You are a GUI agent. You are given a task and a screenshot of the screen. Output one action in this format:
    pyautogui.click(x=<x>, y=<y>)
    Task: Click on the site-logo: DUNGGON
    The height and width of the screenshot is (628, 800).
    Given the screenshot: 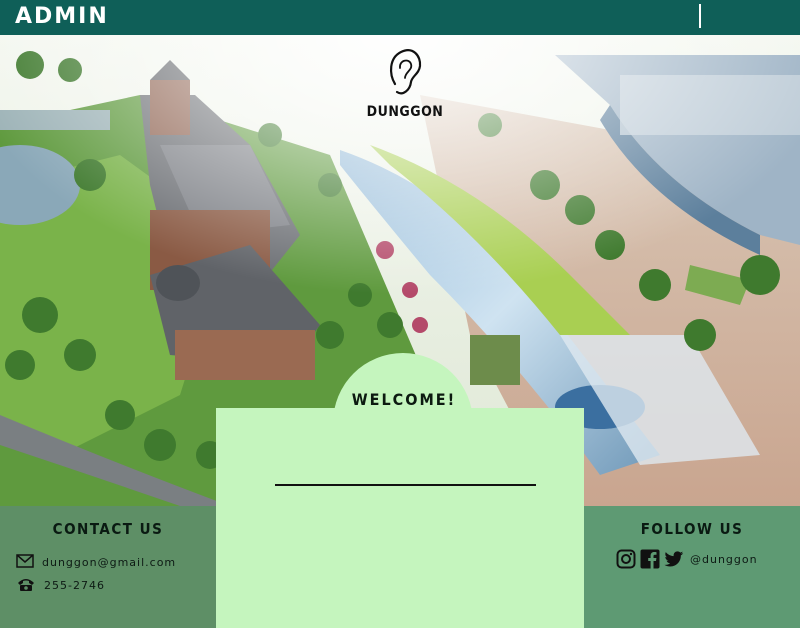 What is the action you would take?
    pyautogui.click(x=405, y=83)
    